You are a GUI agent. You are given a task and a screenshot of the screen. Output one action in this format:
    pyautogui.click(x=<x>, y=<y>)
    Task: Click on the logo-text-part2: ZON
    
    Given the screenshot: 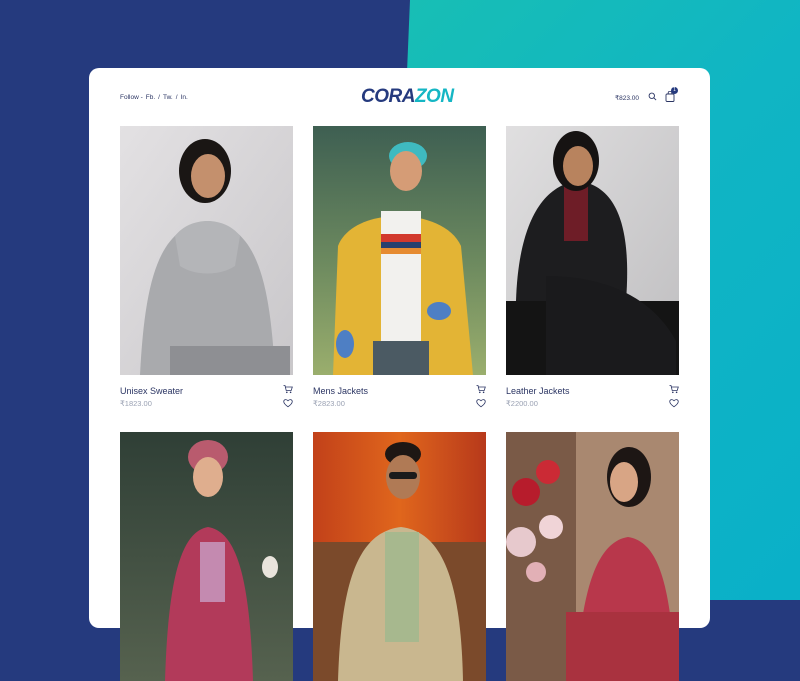 What is the action you would take?
    pyautogui.click(x=434, y=96)
    